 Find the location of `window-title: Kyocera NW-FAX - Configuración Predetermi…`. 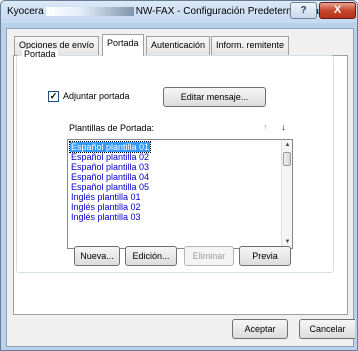

window-title: Kyocera NW-FAX - Configuración Predetermi… is located at coordinates (163, 11).